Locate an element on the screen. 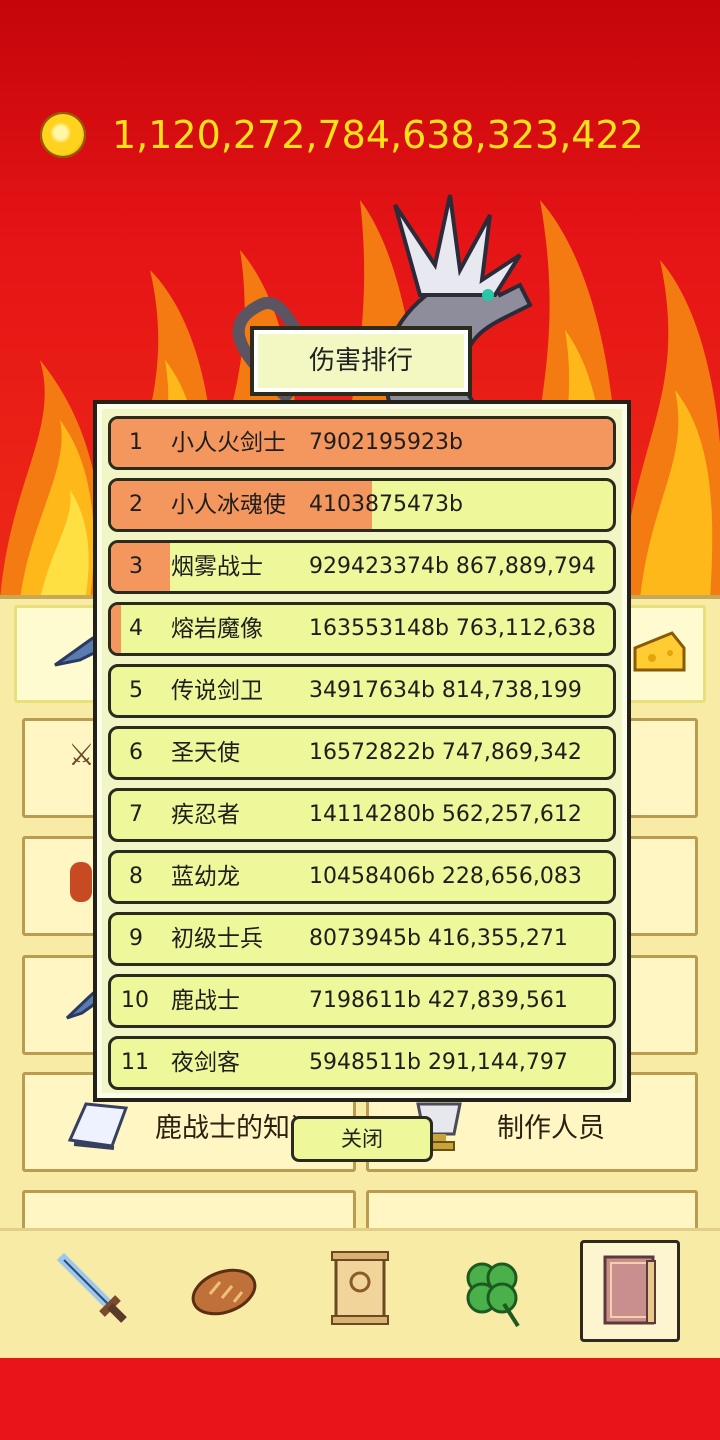  popup-title-box: 伤害排行 is located at coordinates (361, 361).